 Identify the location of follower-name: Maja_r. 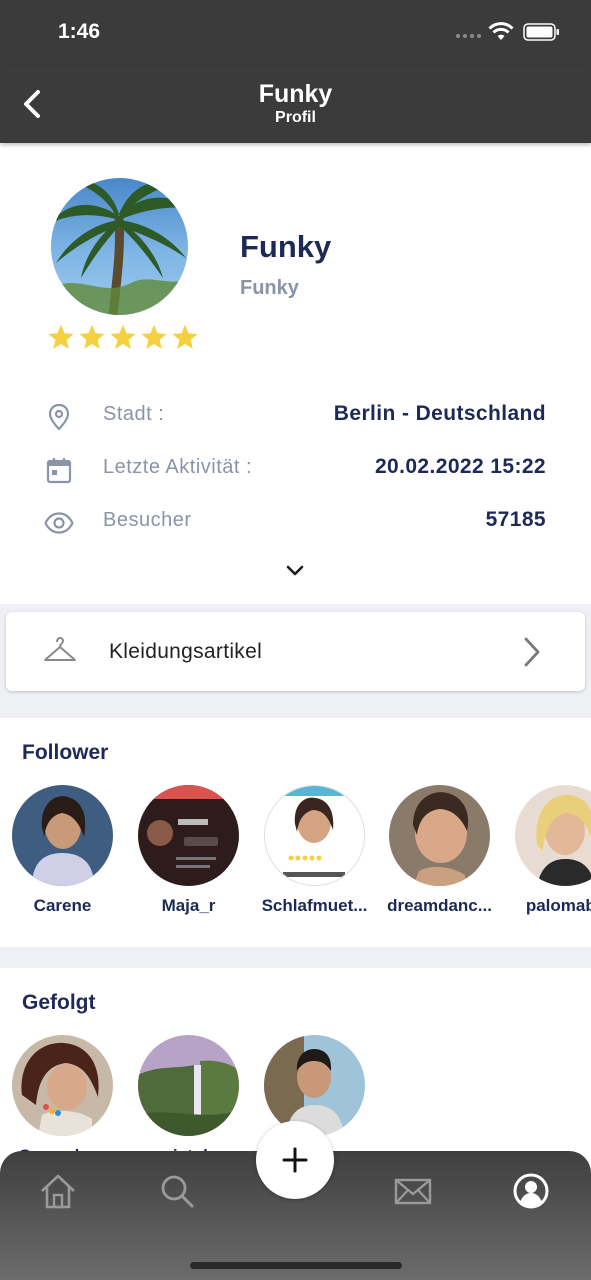
(188, 905).